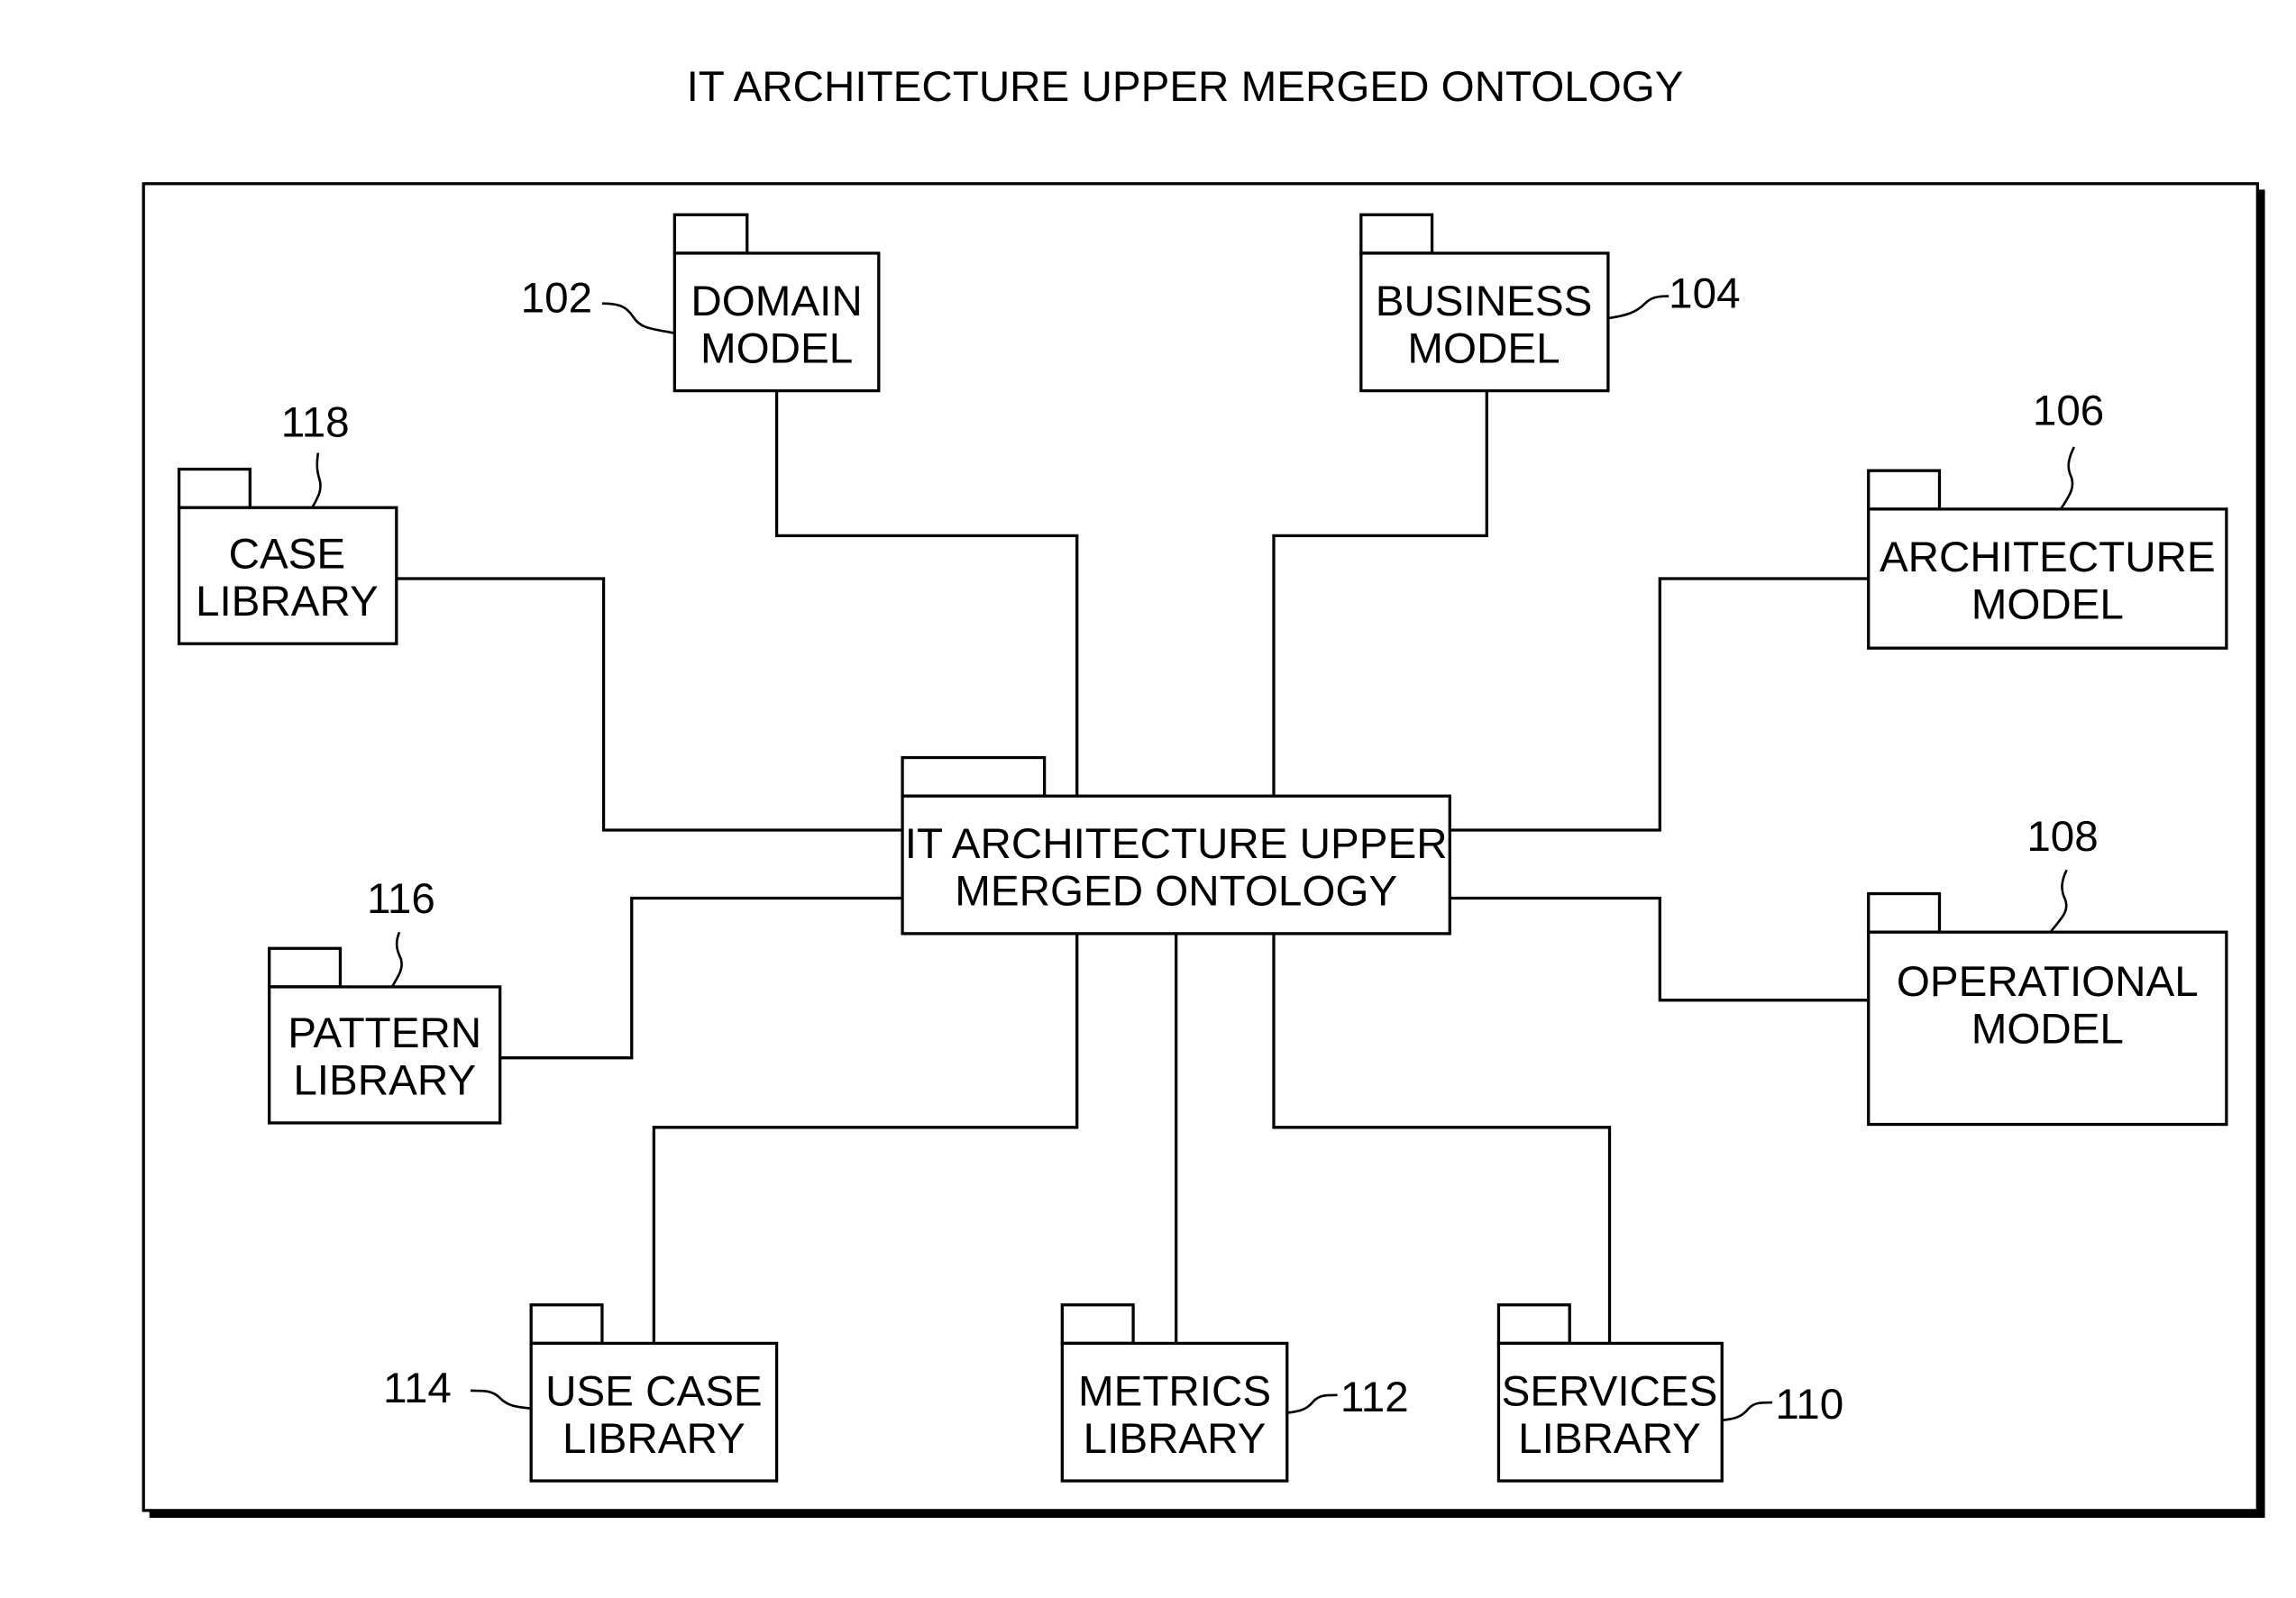 This screenshot has width=2296, height=1598. Describe the element at coordinates (2068, 411) in the screenshot. I see `reference-number: 106` at that location.